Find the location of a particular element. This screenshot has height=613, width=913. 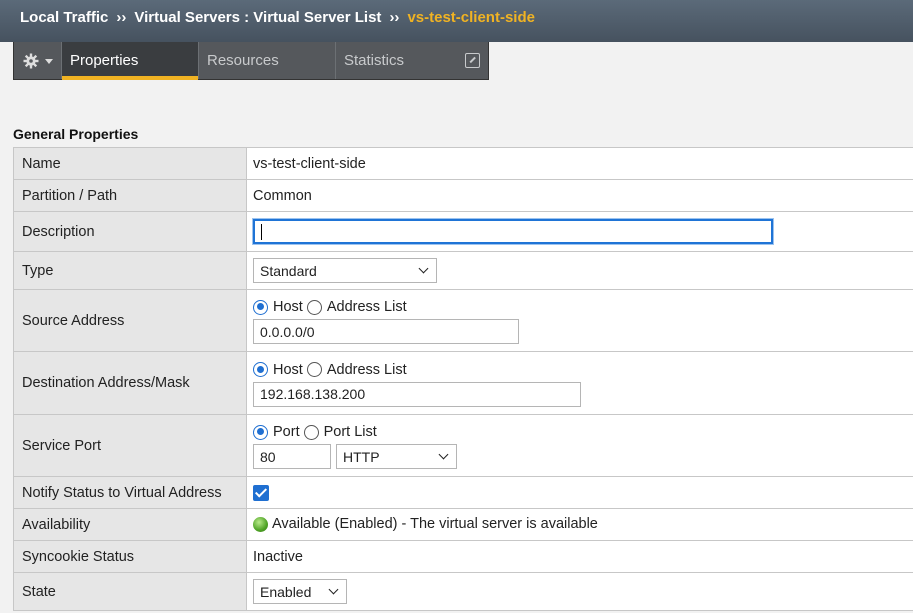

source-address-list-label: Address List is located at coordinates (366, 307).